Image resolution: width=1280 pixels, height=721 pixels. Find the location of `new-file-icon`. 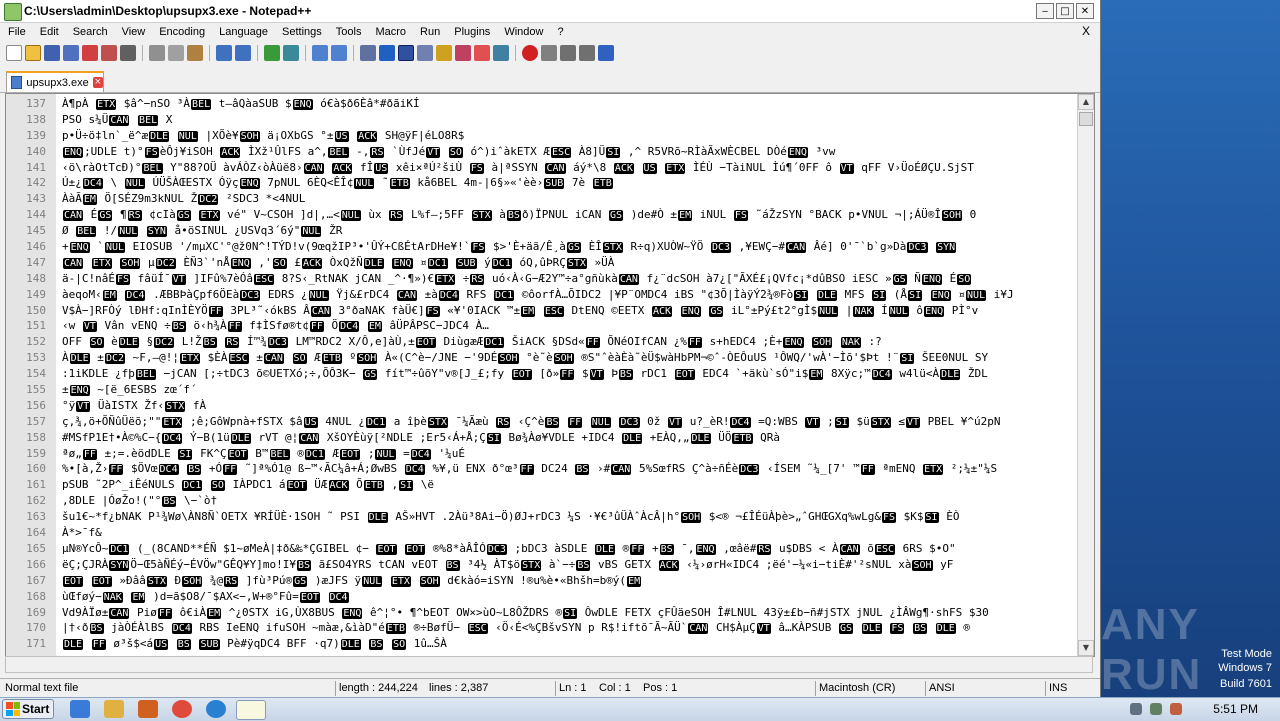

new-file-icon is located at coordinates (14, 53).